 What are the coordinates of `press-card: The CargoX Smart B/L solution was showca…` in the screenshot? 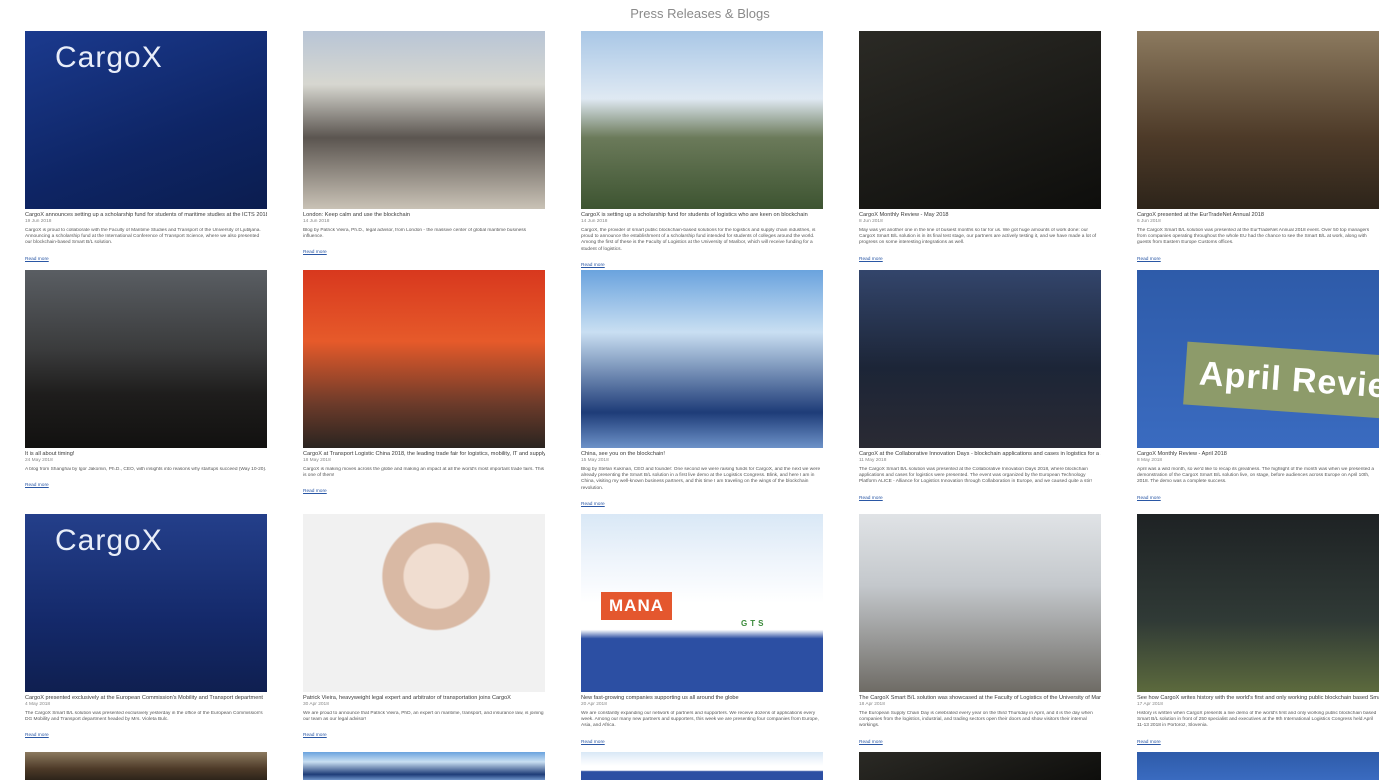 It's located at (980, 631).